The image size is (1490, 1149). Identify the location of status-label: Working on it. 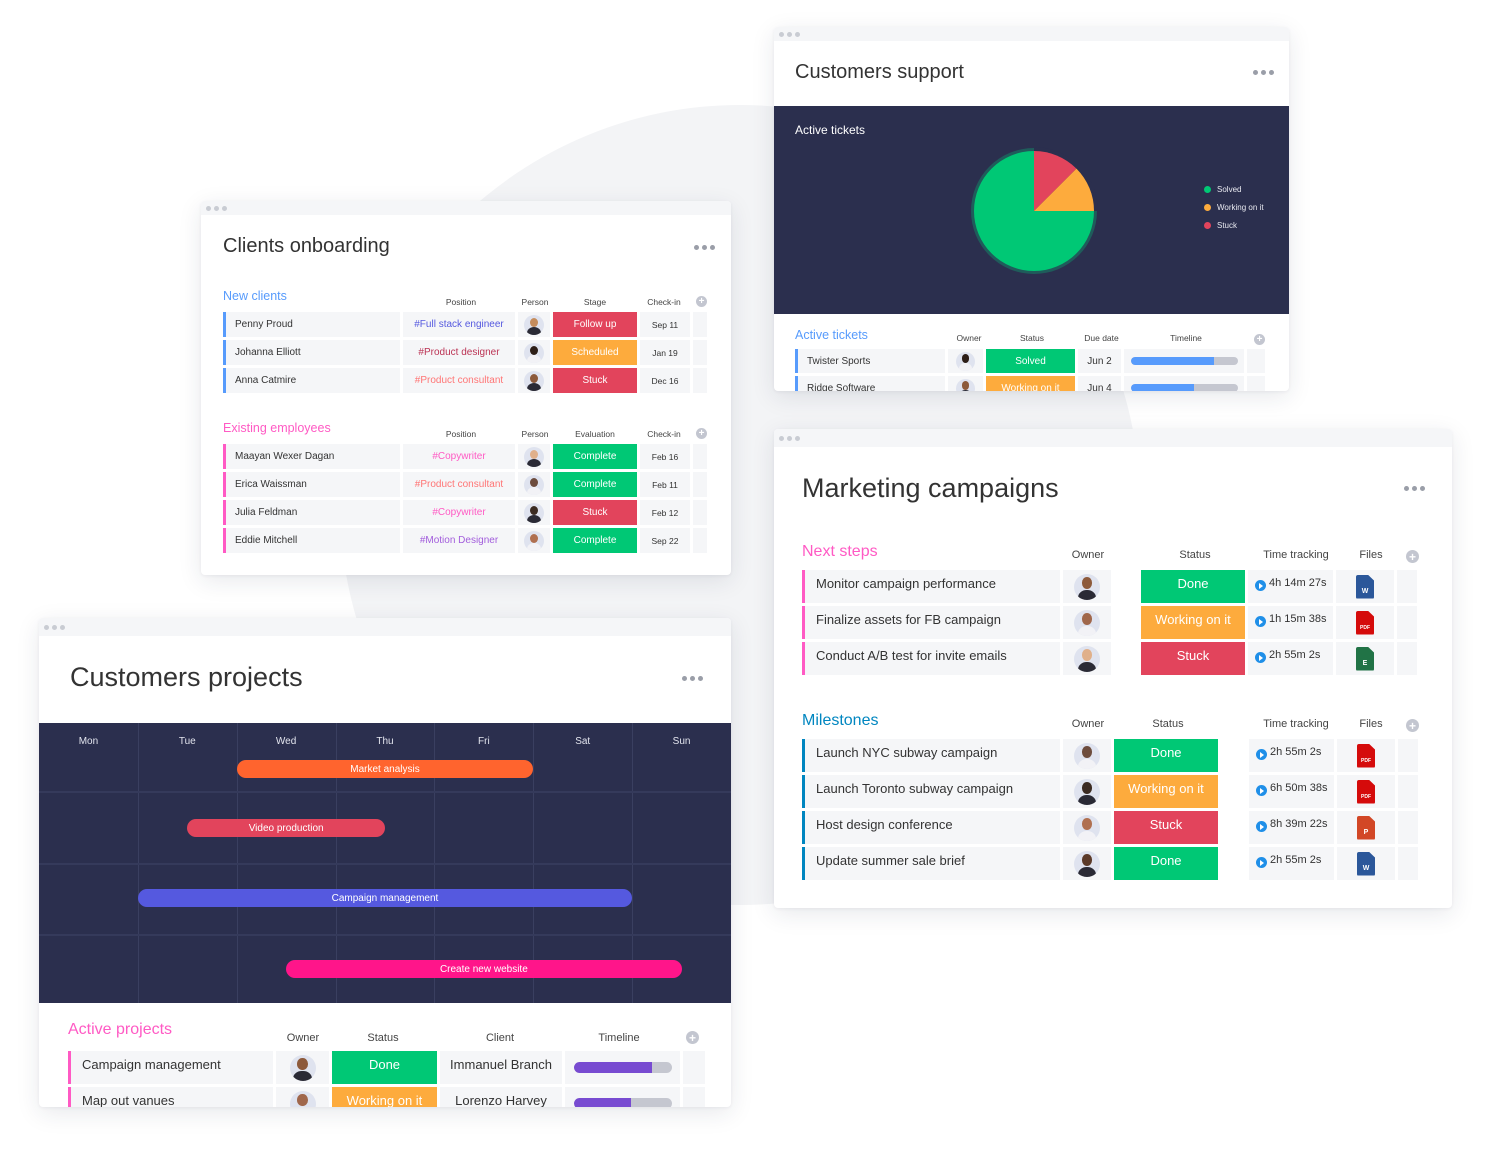
(1193, 622).